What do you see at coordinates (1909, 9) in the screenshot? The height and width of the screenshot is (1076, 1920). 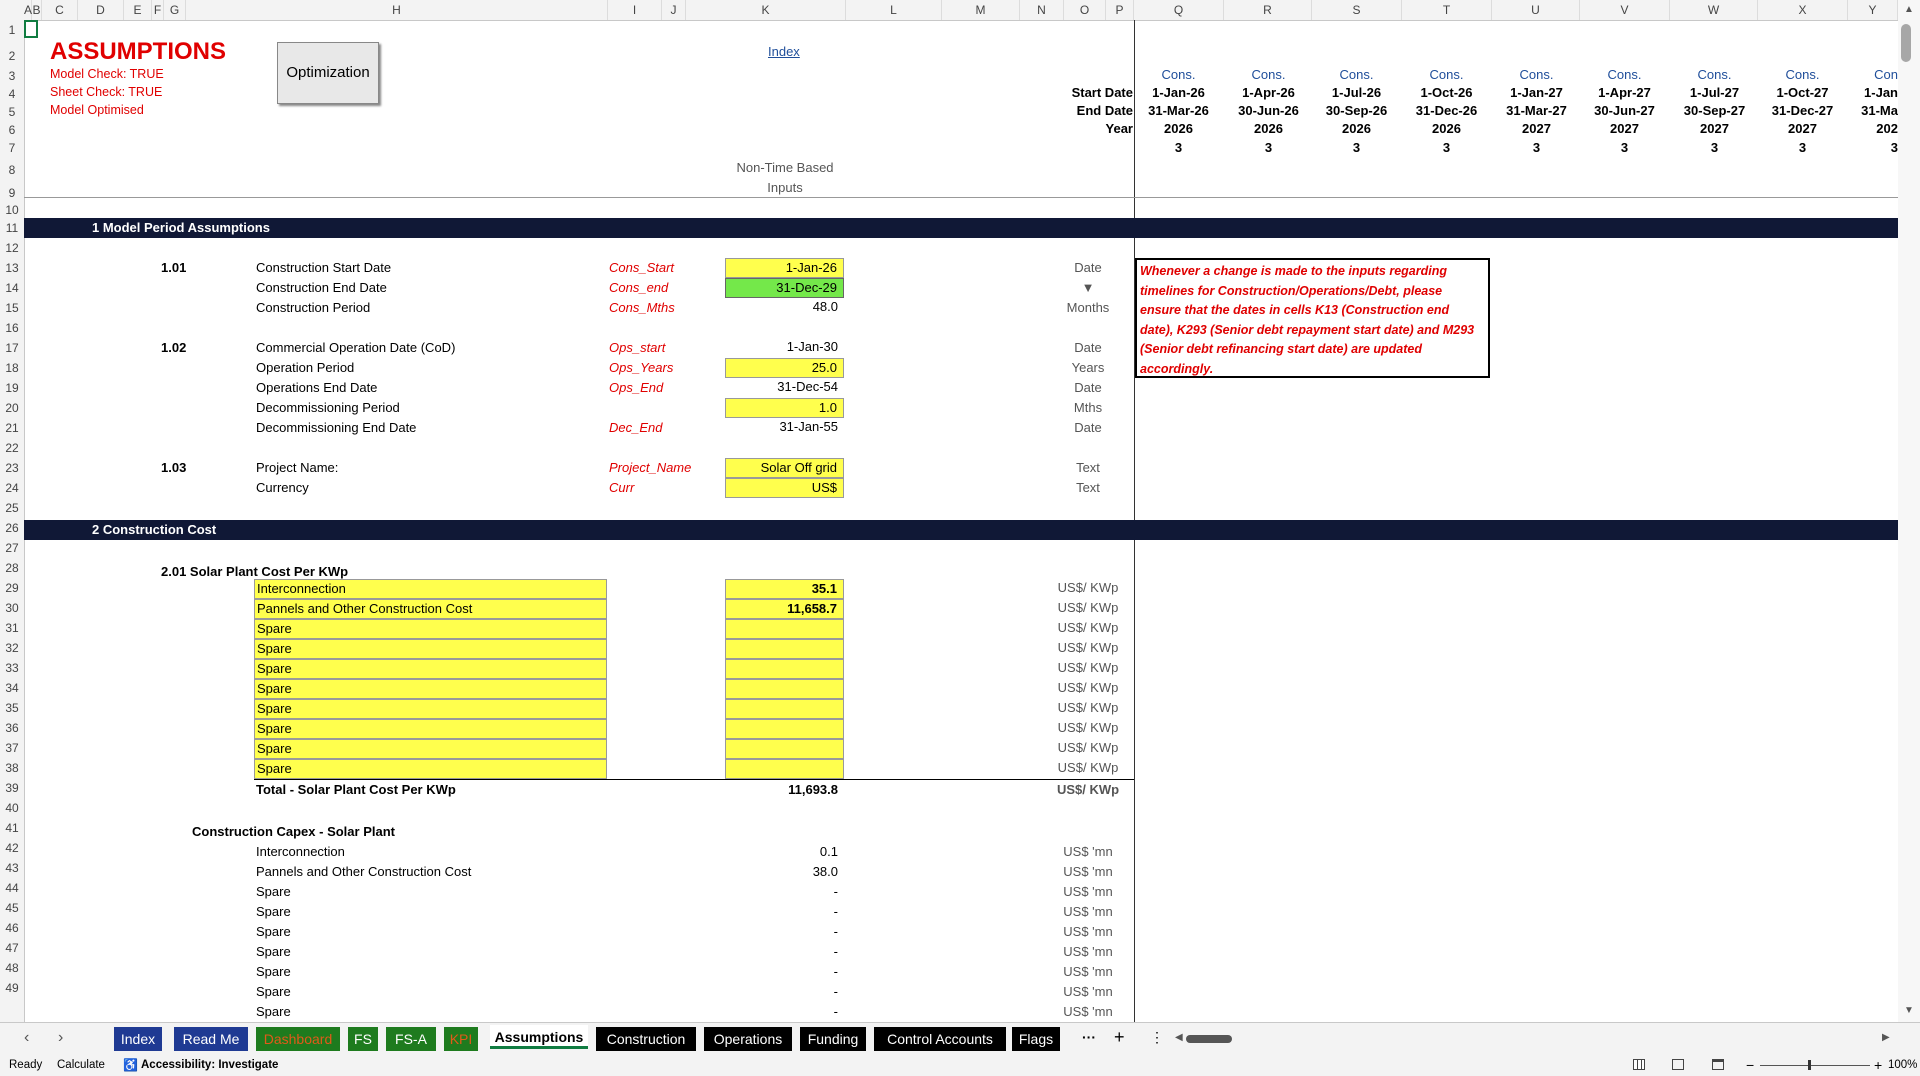 I see `scroll-up-icon: ▲` at bounding box center [1909, 9].